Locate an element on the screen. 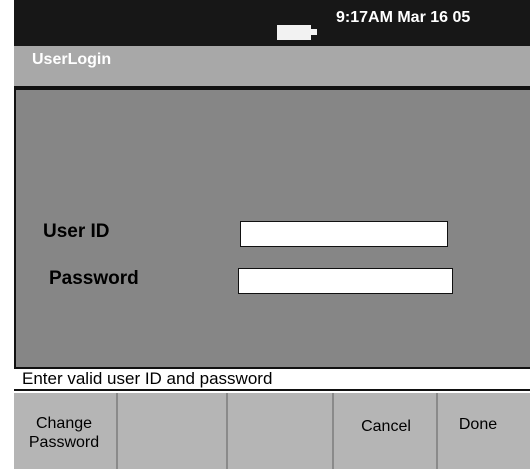 This screenshot has width=530, height=469. clock: 9:17AM Mar 16 05 is located at coordinates (403, 17).